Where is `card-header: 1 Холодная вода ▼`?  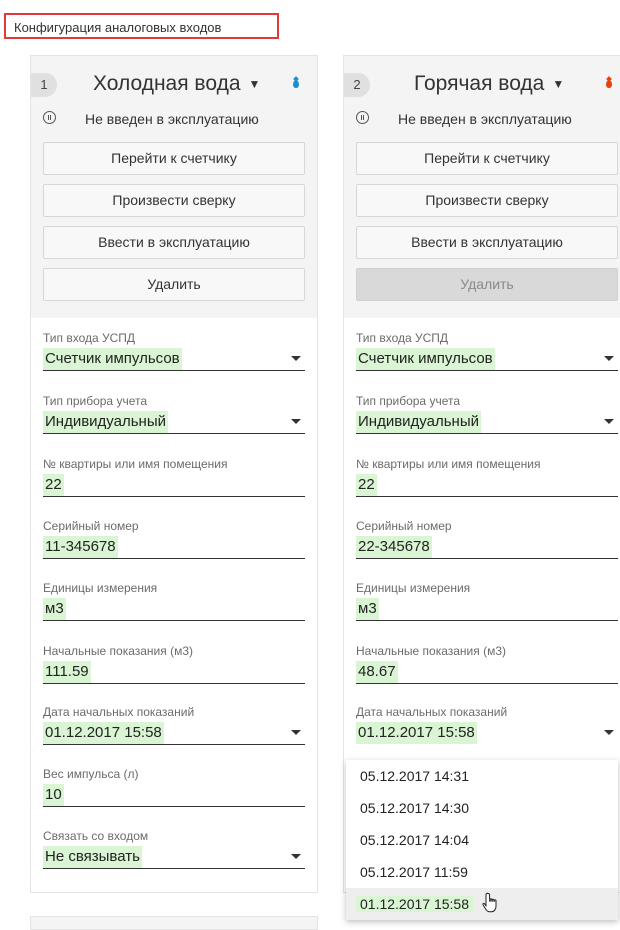
card-header: 1 Холодная вода ▼ is located at coordinates (174, 80).